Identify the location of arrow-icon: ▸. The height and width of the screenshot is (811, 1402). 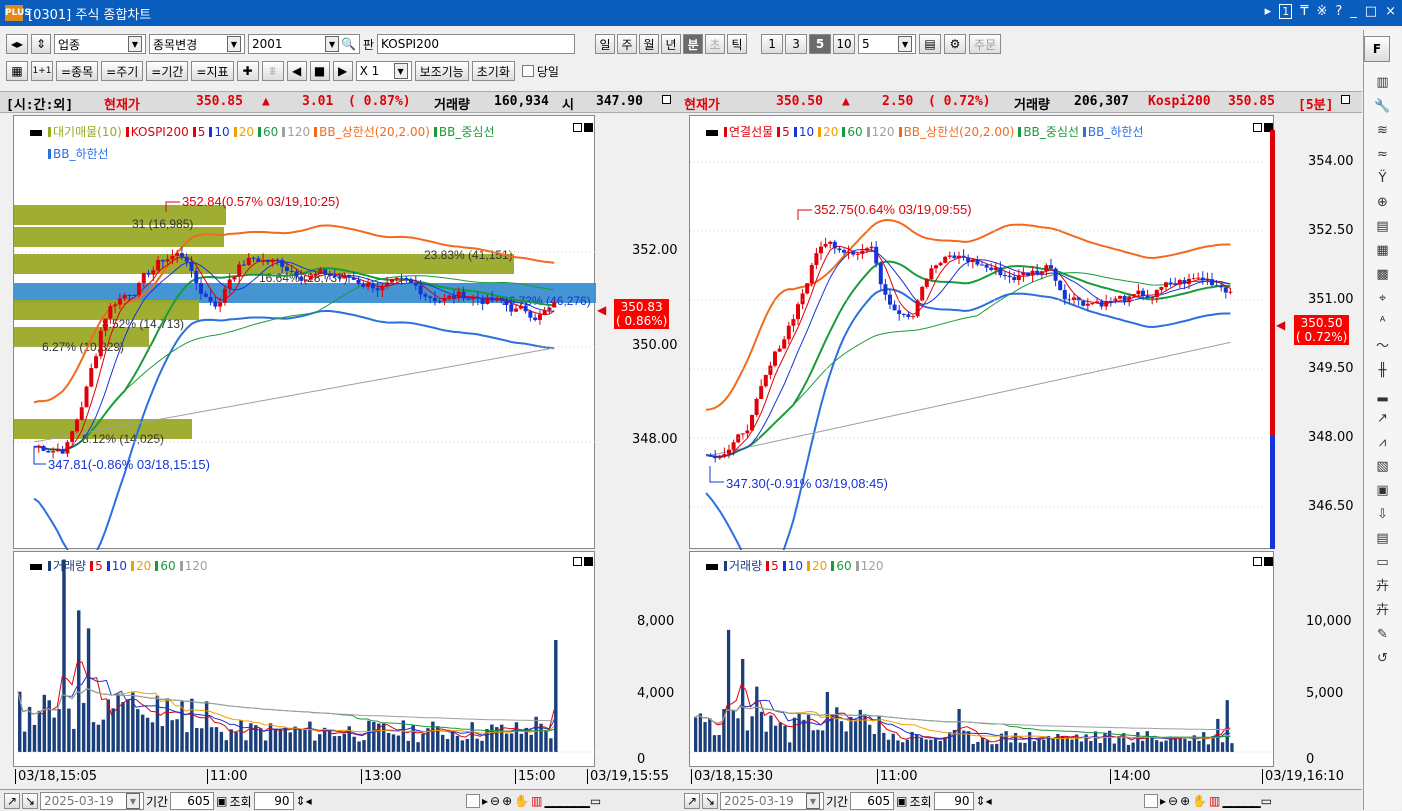
(1268, 11).